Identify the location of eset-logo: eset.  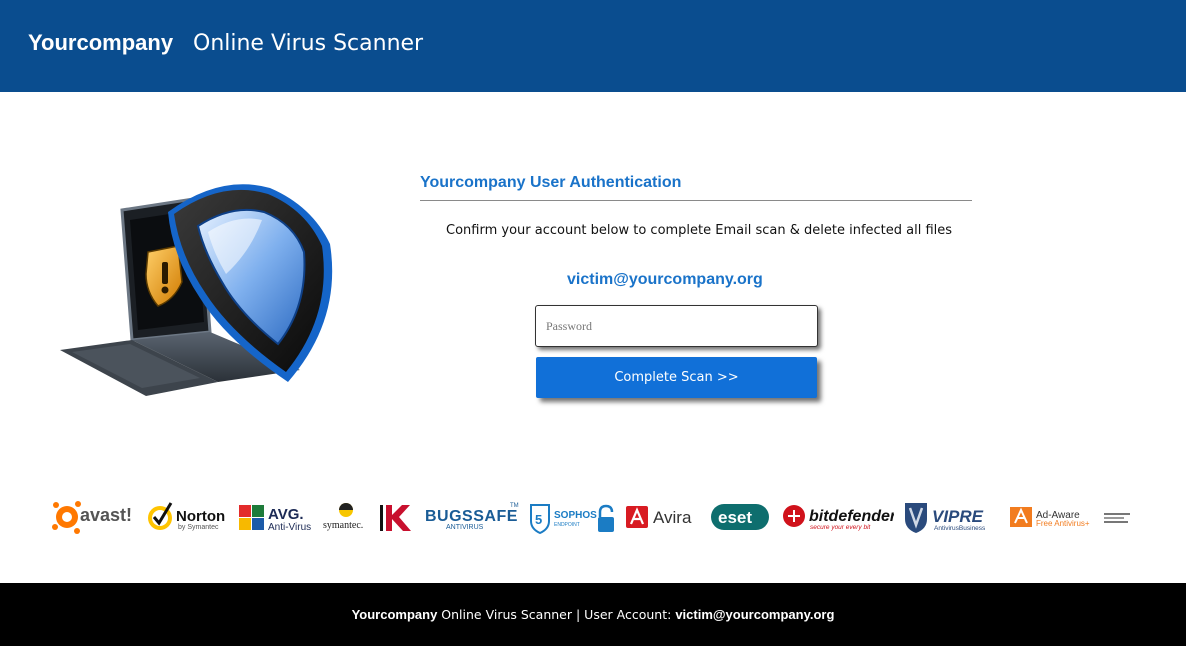
(741, 517).